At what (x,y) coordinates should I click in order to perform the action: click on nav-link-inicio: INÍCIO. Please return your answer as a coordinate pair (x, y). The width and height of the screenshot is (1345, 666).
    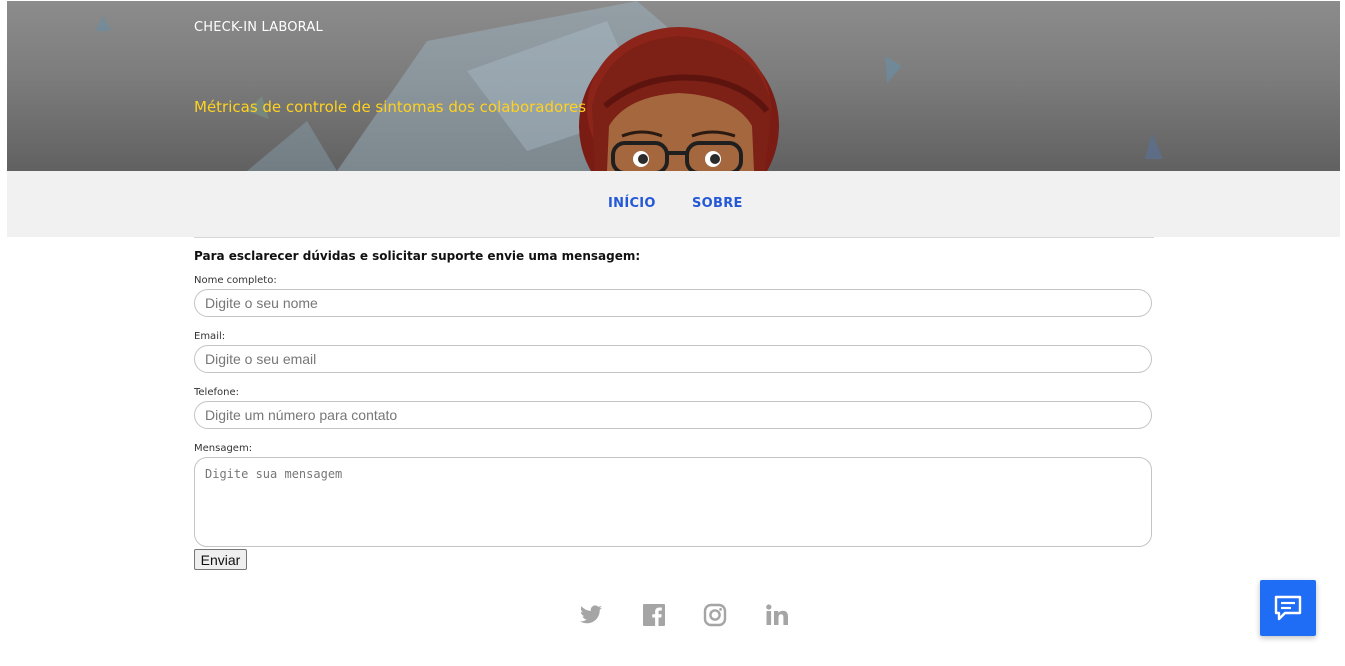
    Looking at the image, I should click on (632, 203).